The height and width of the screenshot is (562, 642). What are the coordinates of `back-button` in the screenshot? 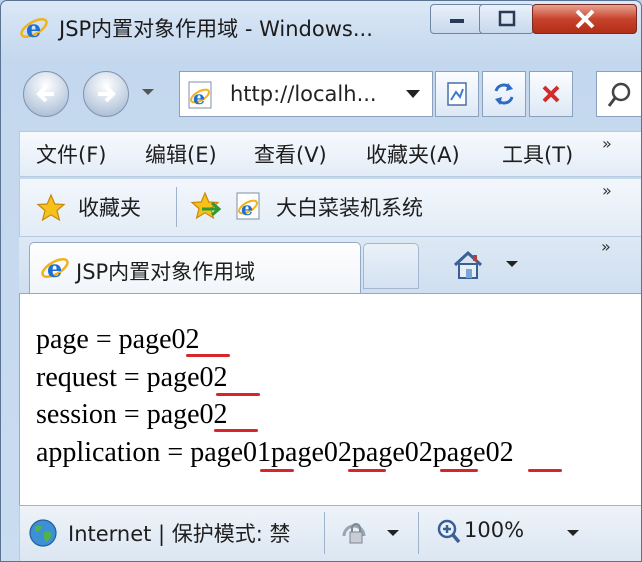 It's located at (46, 94).